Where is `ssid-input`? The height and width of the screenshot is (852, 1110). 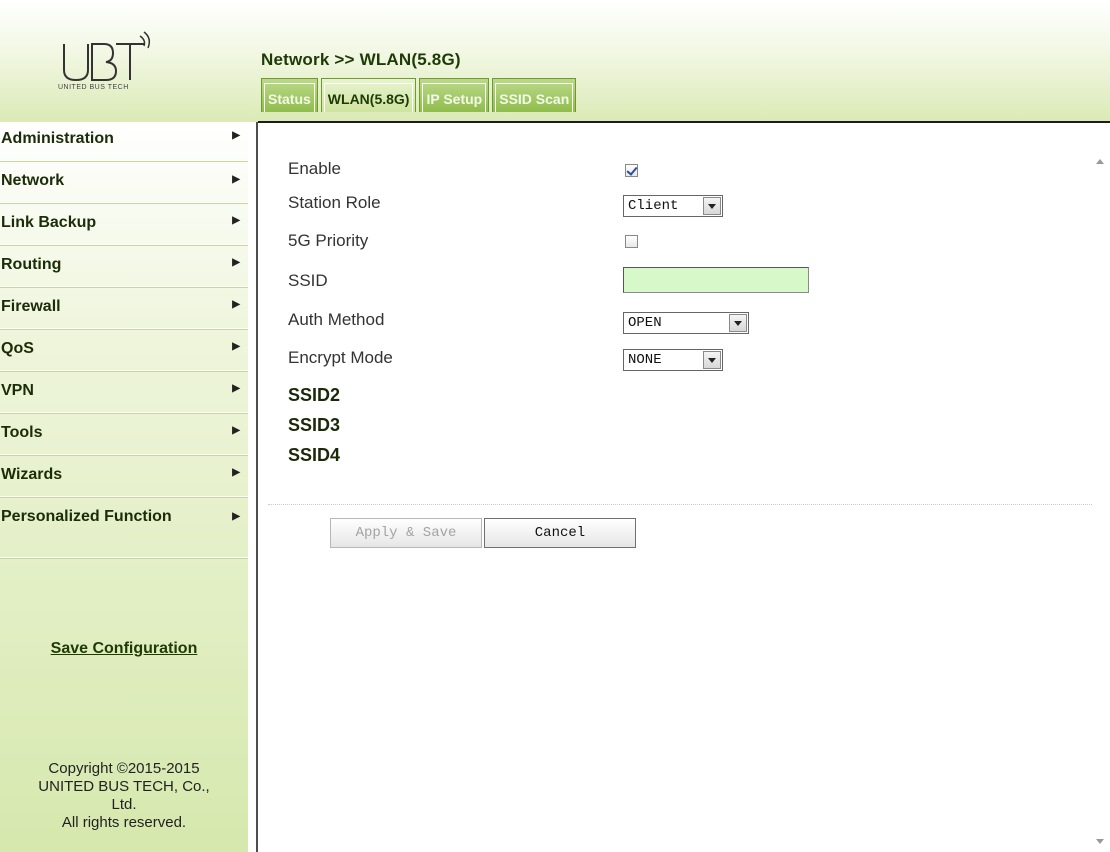 ssid-input is located at coordinates (716, 280).